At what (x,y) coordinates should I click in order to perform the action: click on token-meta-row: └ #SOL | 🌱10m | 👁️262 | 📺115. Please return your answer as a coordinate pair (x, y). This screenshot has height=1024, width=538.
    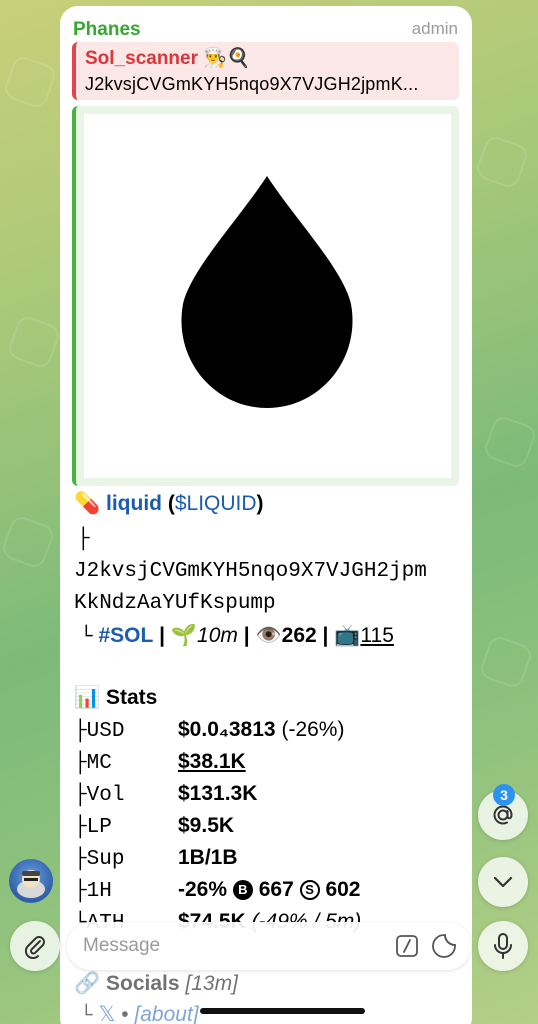
    Looking at the image, I should click on (234, 636).